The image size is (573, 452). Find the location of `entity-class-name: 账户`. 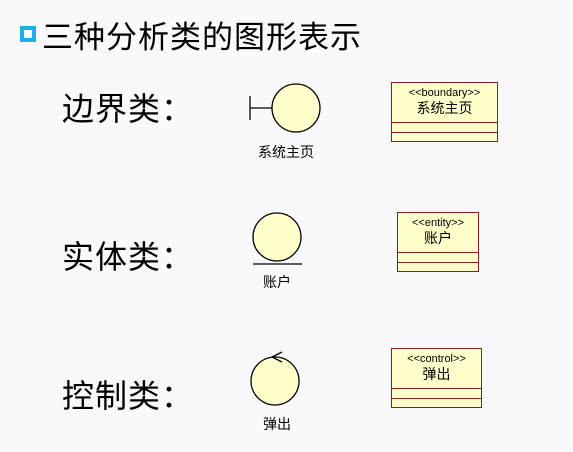

entity-class-name: 账户 is located at coordinates (438, 238).